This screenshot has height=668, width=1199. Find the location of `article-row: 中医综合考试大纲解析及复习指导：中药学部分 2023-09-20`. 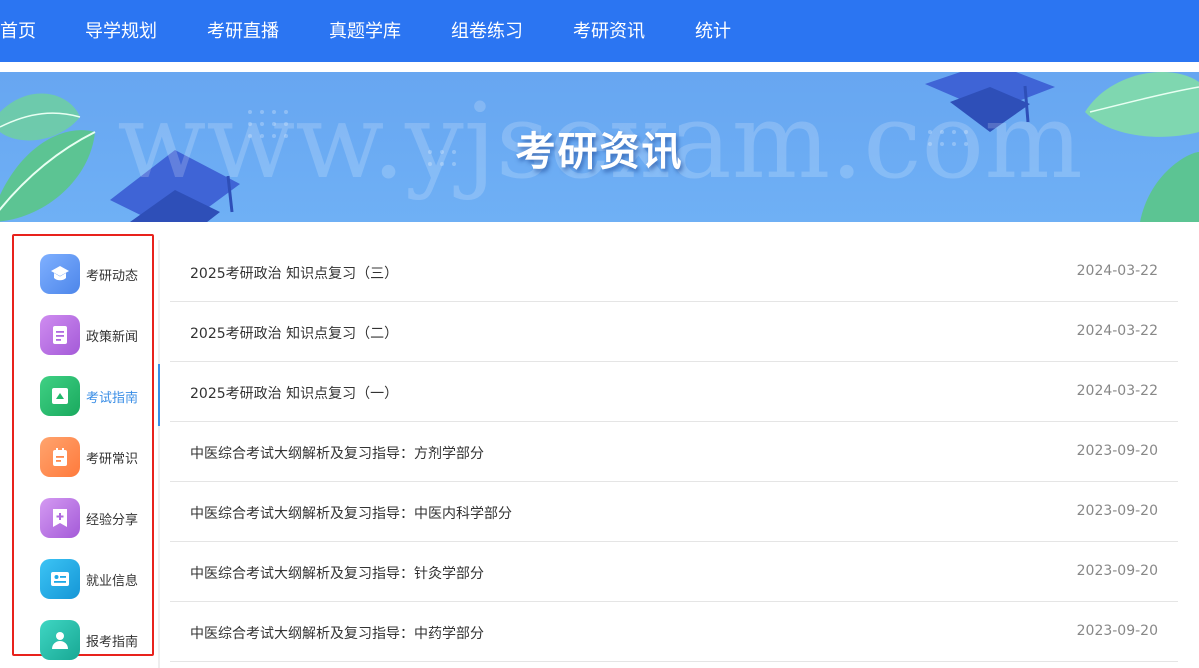

article-row: 中医综合考试大纲解析及复习指导：中药学部分 2023-09-20 is located at coordinates (674, 632).